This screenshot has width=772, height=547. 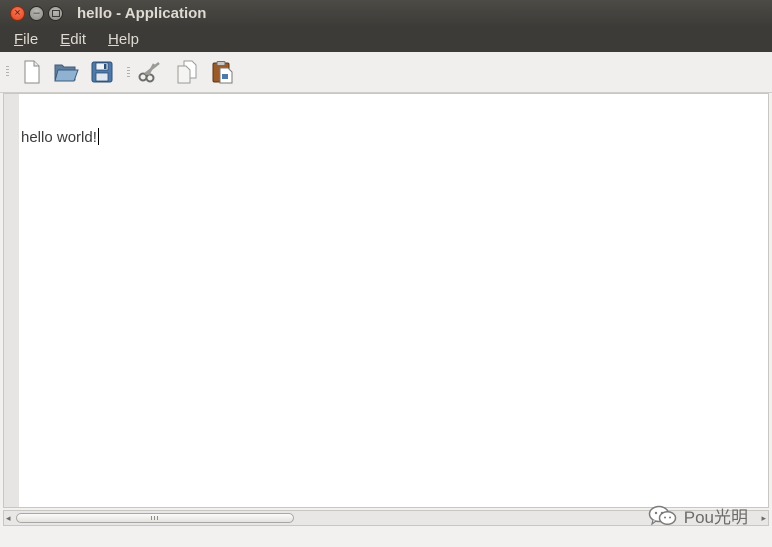 I want to click on menu-help-label: elp, so click(x=128, y=39).